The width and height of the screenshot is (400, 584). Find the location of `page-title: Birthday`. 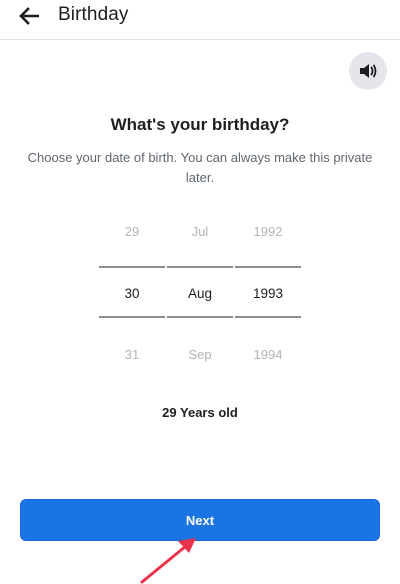

page-title: Birthday is located at coordinates (93, 14).